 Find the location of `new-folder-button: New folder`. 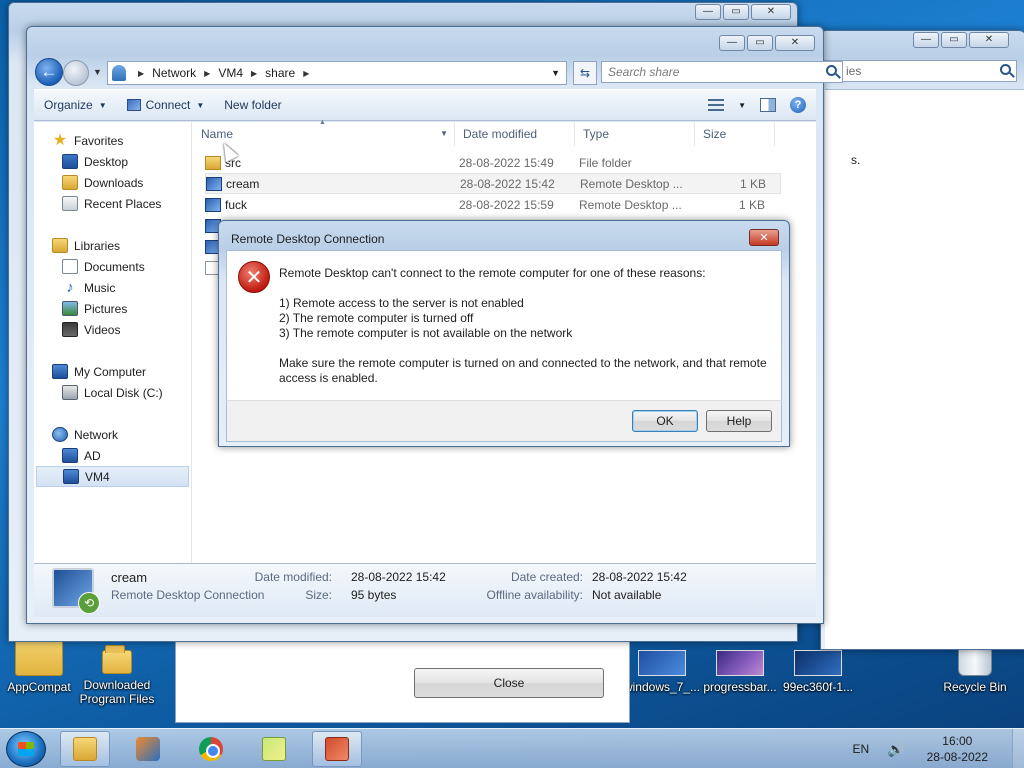

new-folder-button: New folder is located at coordinates (252, 105).